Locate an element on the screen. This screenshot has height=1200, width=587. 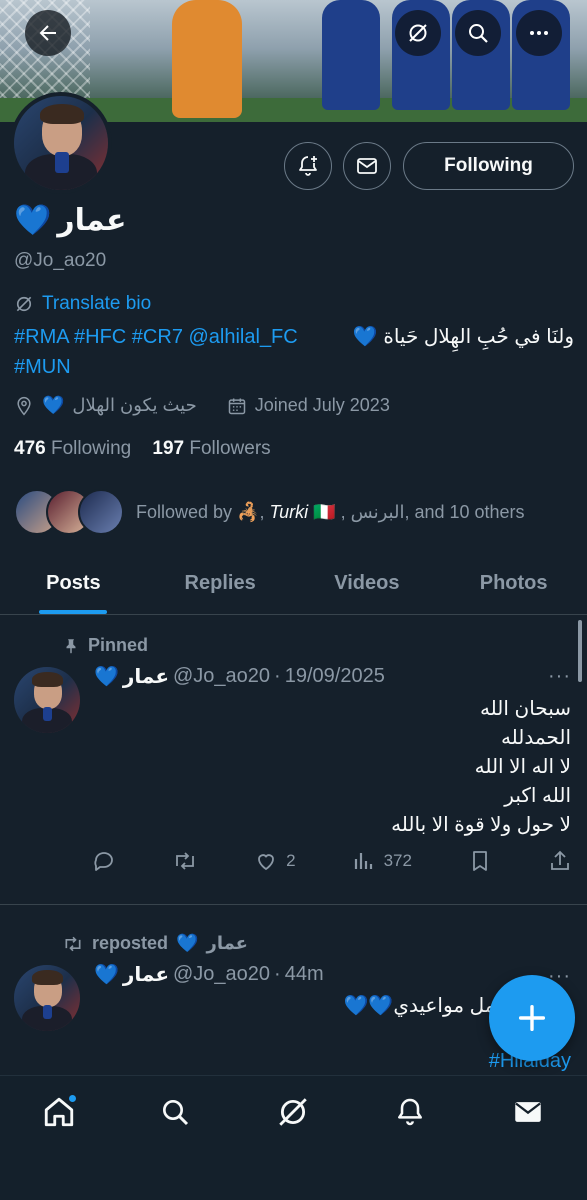
back-arrow-icon is located at coordinates (47, 33).